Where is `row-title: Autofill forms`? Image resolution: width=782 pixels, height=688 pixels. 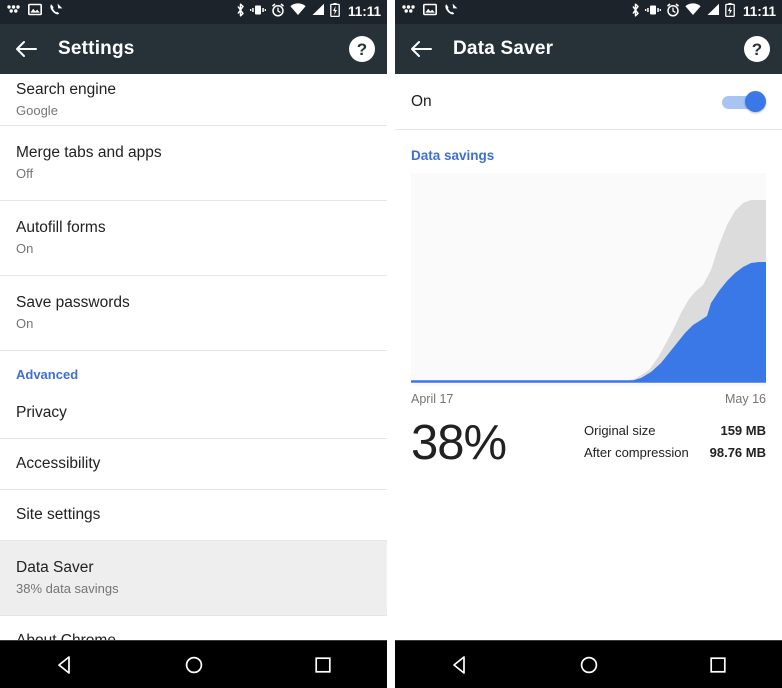
row-title: Autofill forms is located at coordinates (61, 227).